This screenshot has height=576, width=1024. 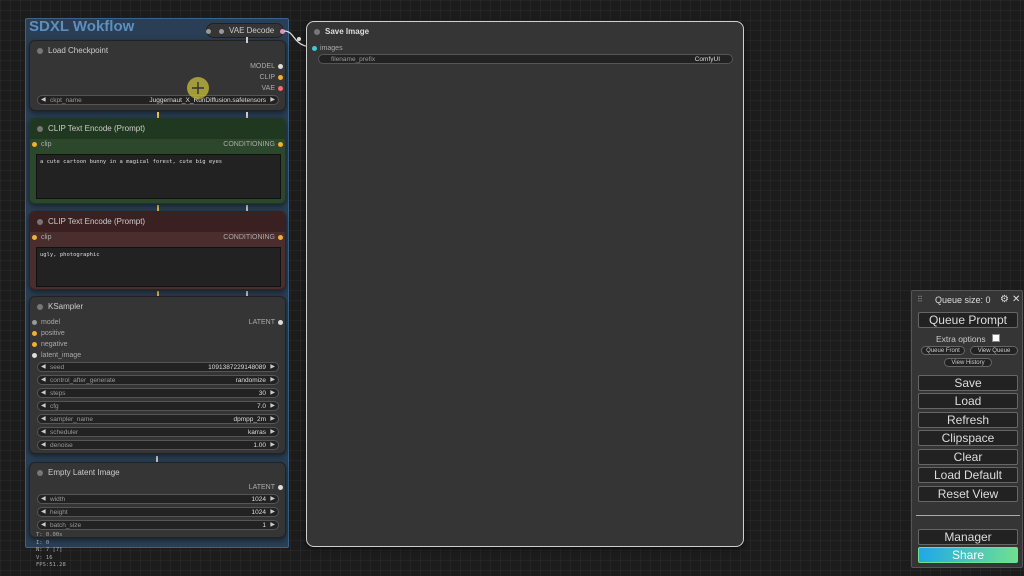 I want to click on widget-label: denoise, so click(x=61, y=445).